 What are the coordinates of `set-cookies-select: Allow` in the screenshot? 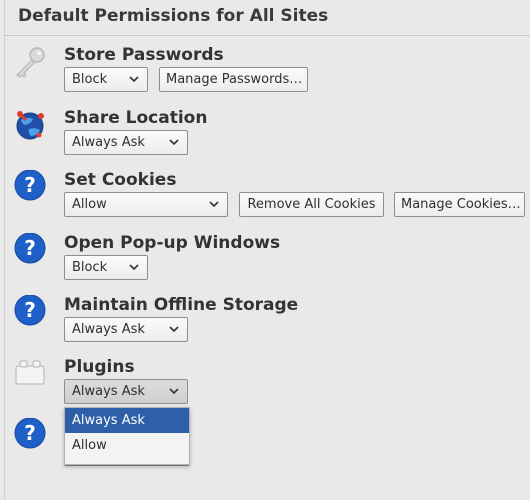 It's located at (146, 204).